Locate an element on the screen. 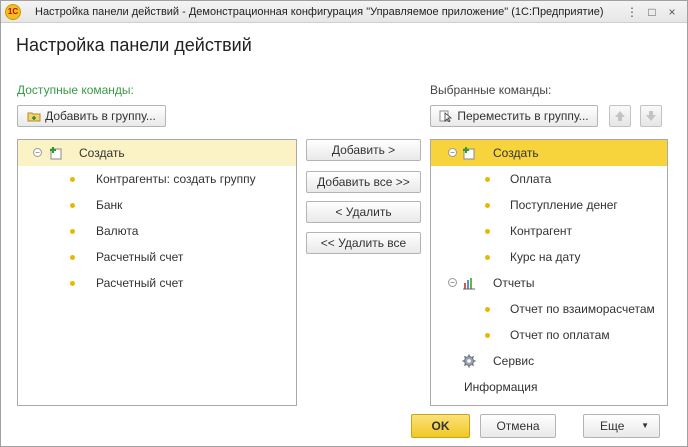 The image size is (688, 447). list-item: Оплата is located at coordinates (549, 179).